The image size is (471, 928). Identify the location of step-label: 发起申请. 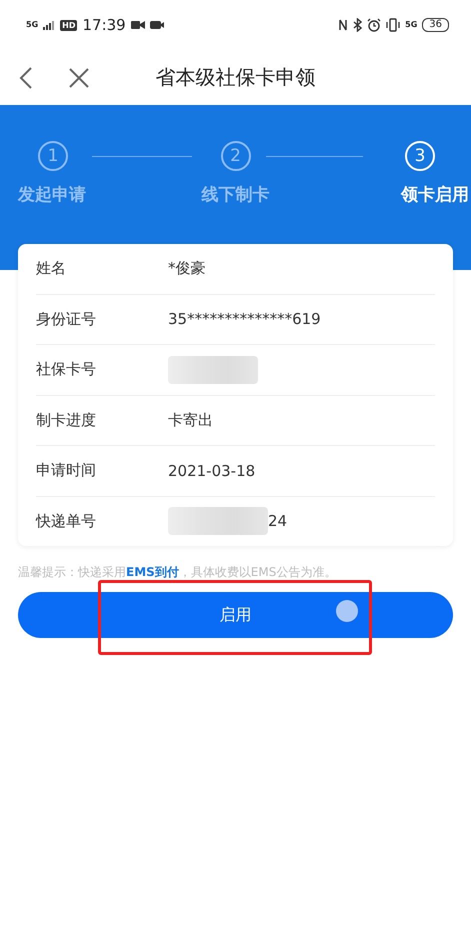
(52, 195).